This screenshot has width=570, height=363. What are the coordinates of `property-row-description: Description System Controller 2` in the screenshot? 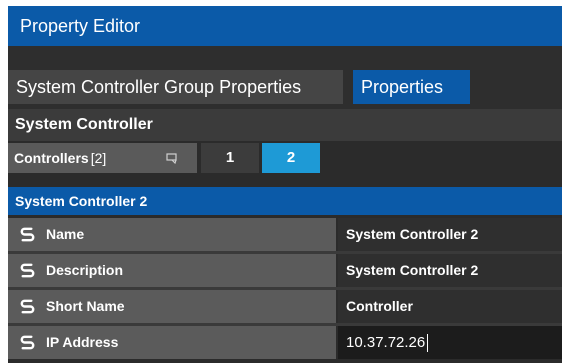 It's located at (285, 270).